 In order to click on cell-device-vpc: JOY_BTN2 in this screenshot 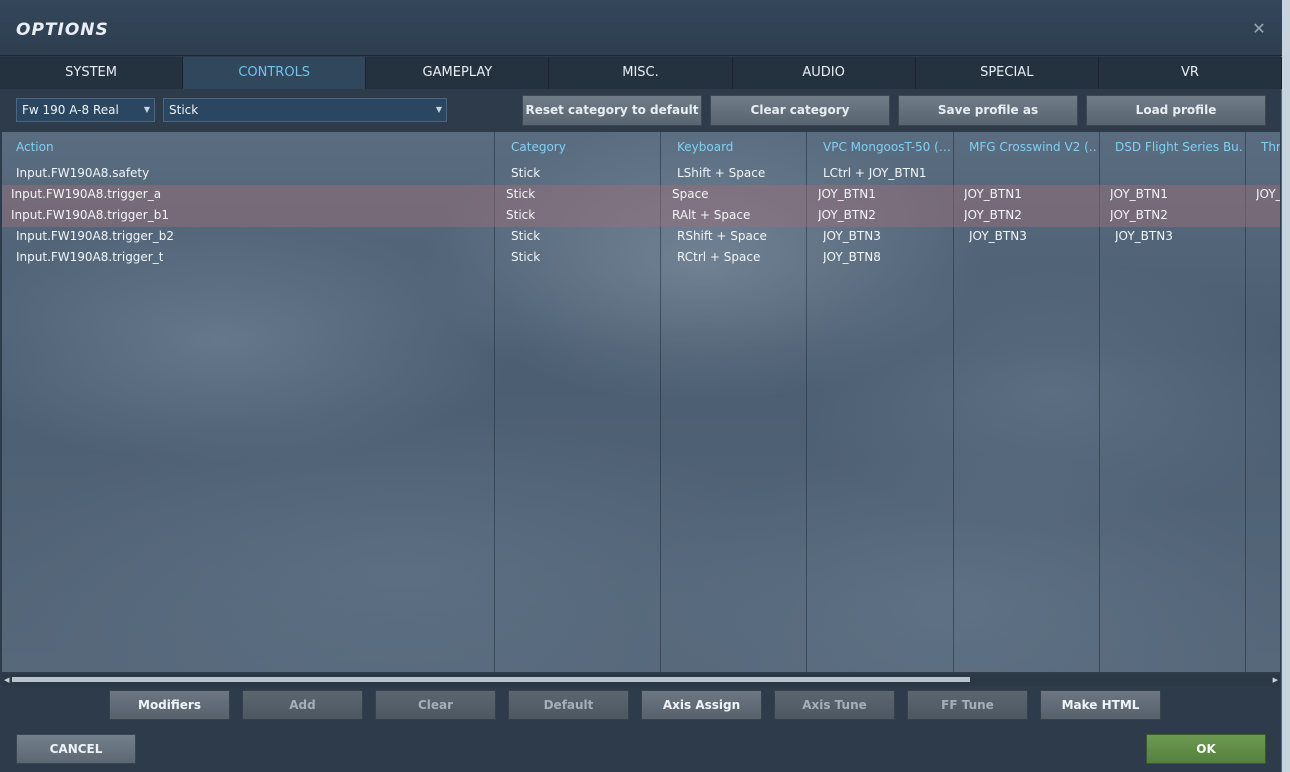, I will do `click(847, 215)`.